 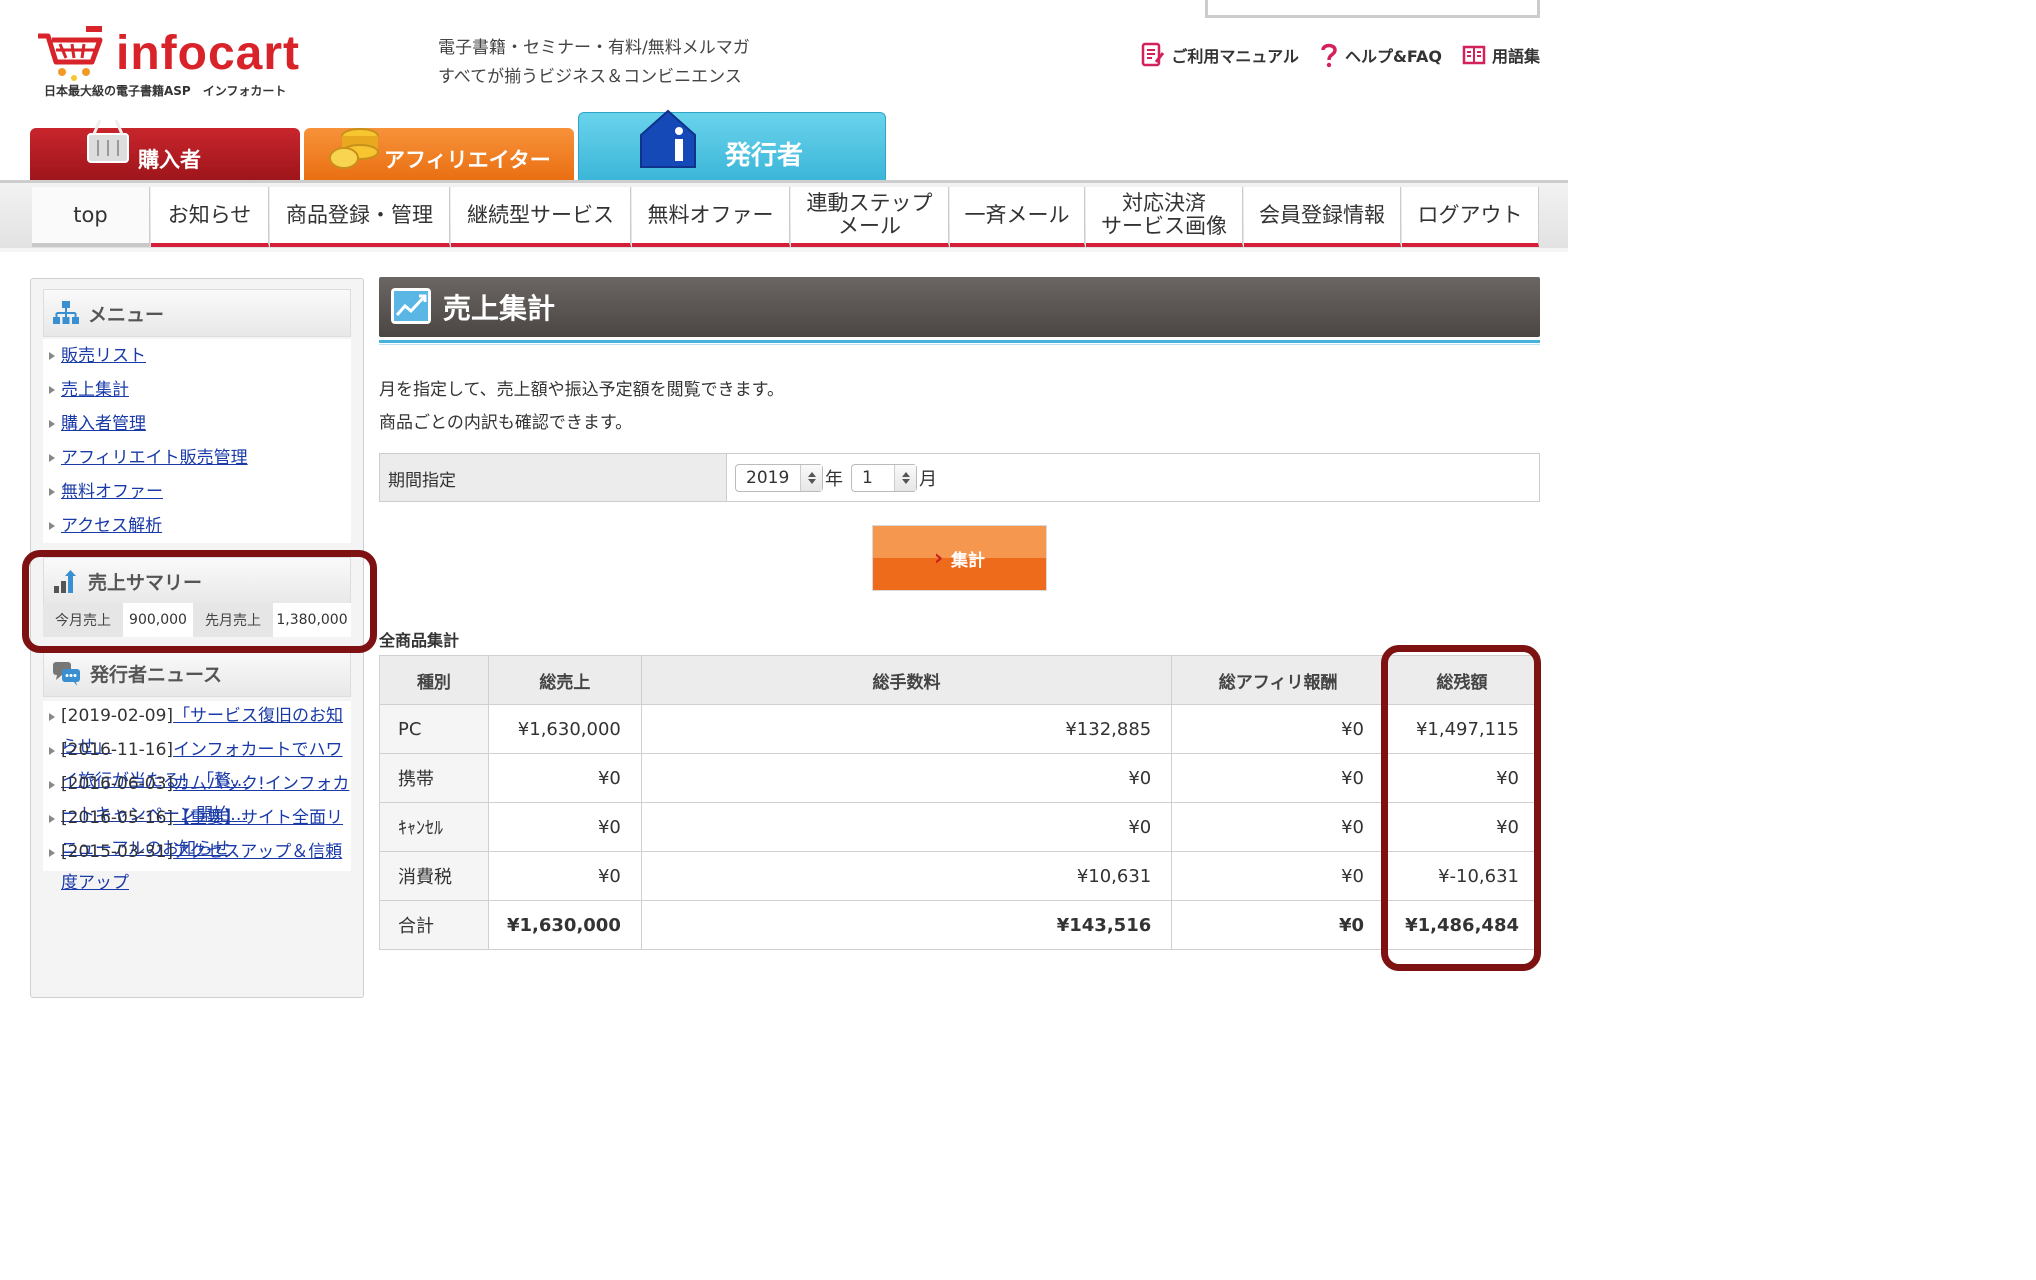 What do you see at coordinates (594, 48) in the screenshot?
I see `tagline-line-1: 電子書籍・セミナー・有料/無料メルマガ` at bounding box center [594, 48].